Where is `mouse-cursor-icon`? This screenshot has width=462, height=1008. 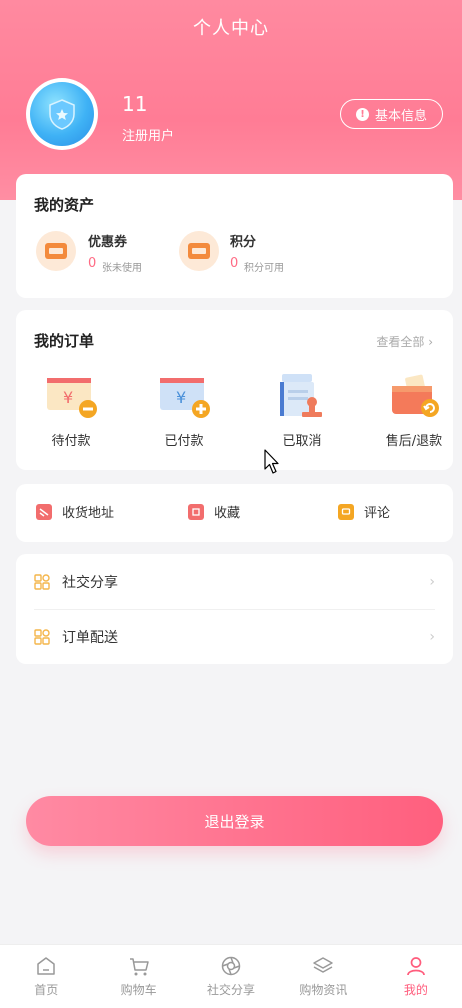 mouse-cursor-icon is located at coordinates (271, 461).